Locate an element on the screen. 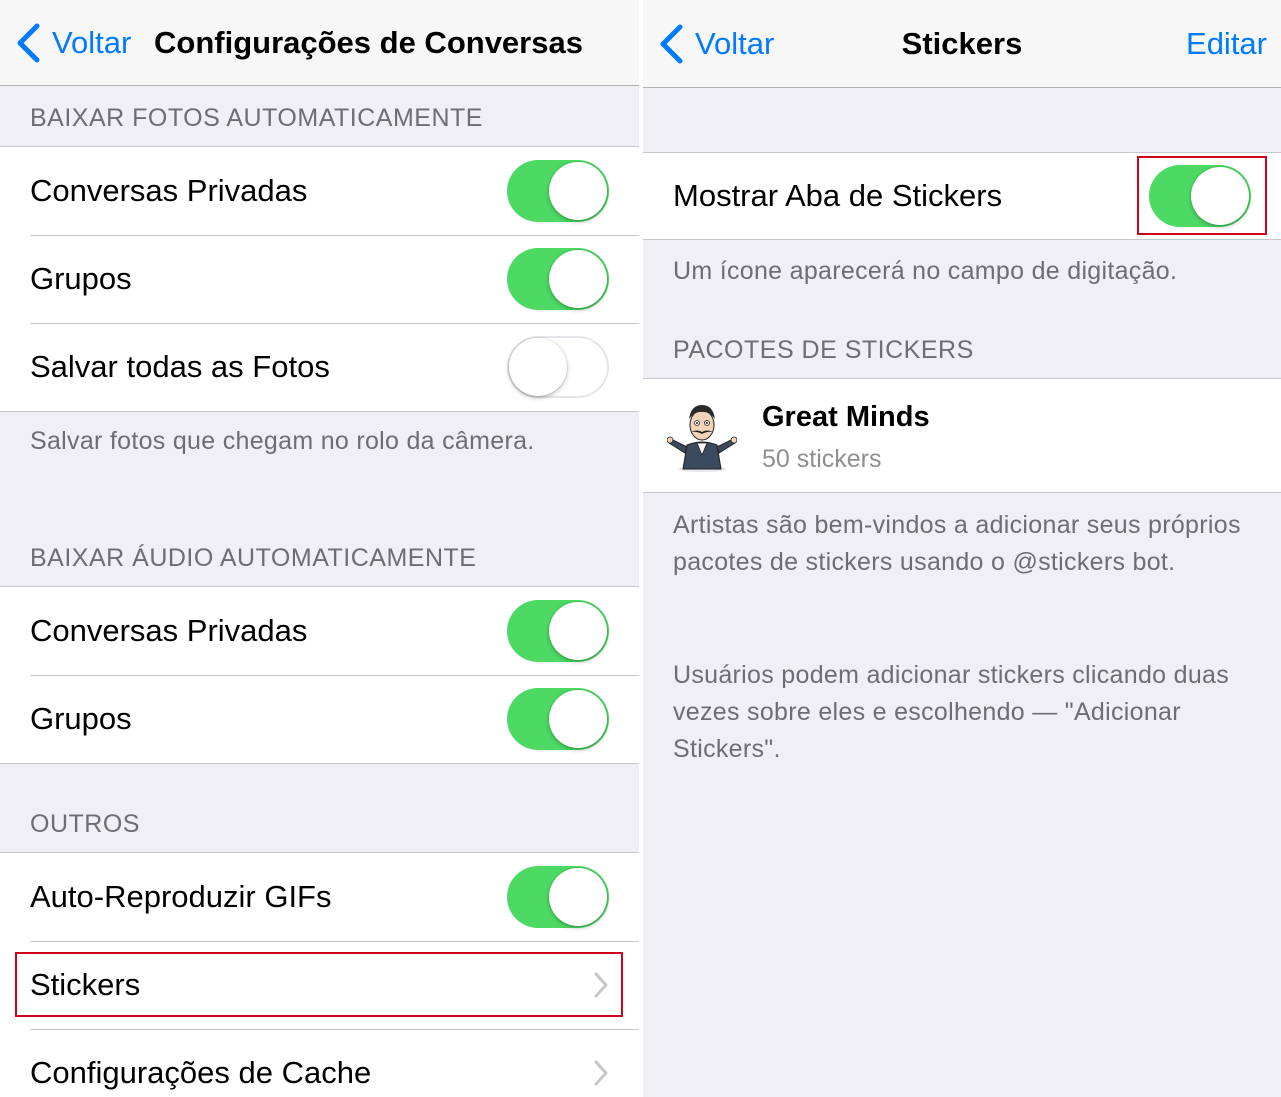  photos-groups-toggle is located at coordinates (558, 279).